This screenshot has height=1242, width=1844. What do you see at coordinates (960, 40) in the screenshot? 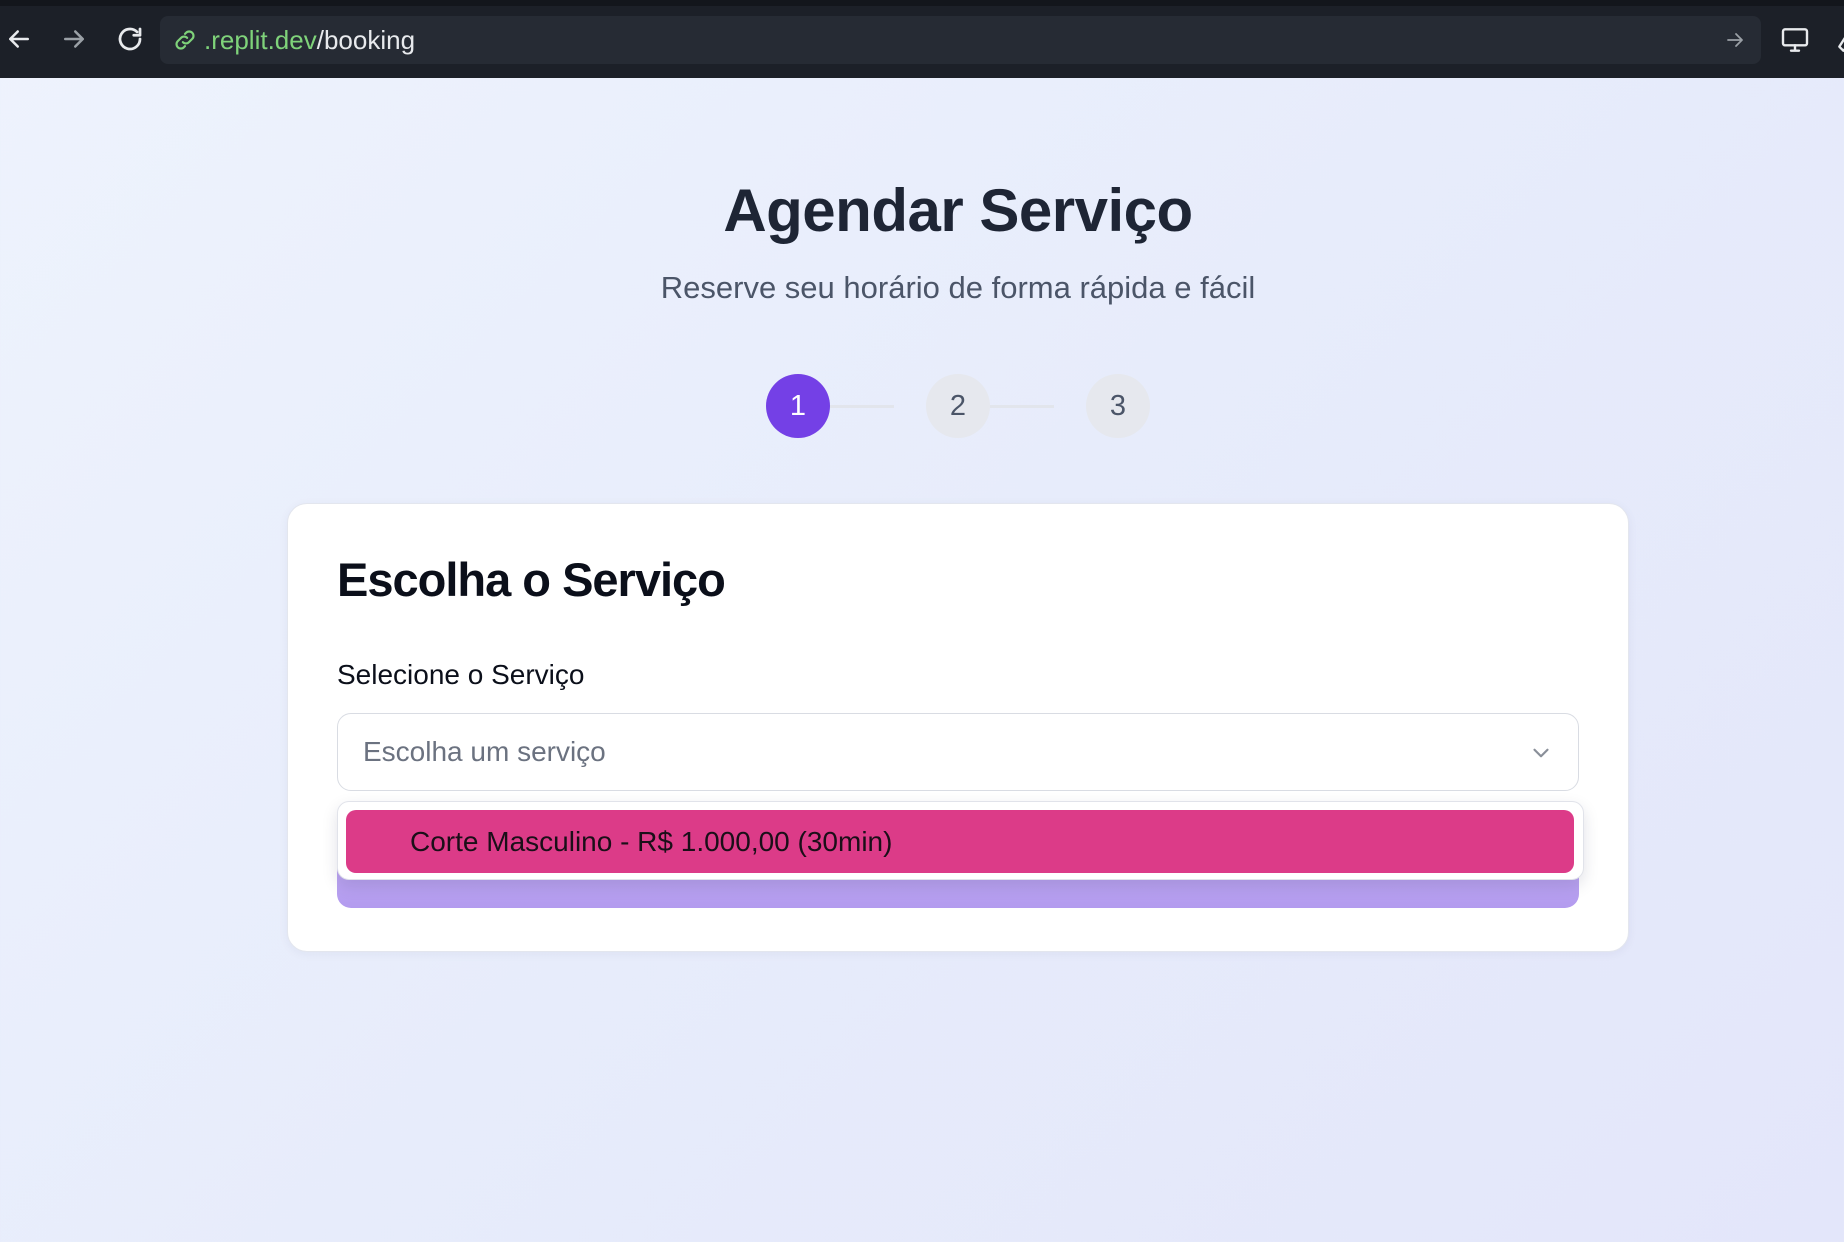
I see `address-bar: .replit.dev/booking` at bounding box center [960, 40].